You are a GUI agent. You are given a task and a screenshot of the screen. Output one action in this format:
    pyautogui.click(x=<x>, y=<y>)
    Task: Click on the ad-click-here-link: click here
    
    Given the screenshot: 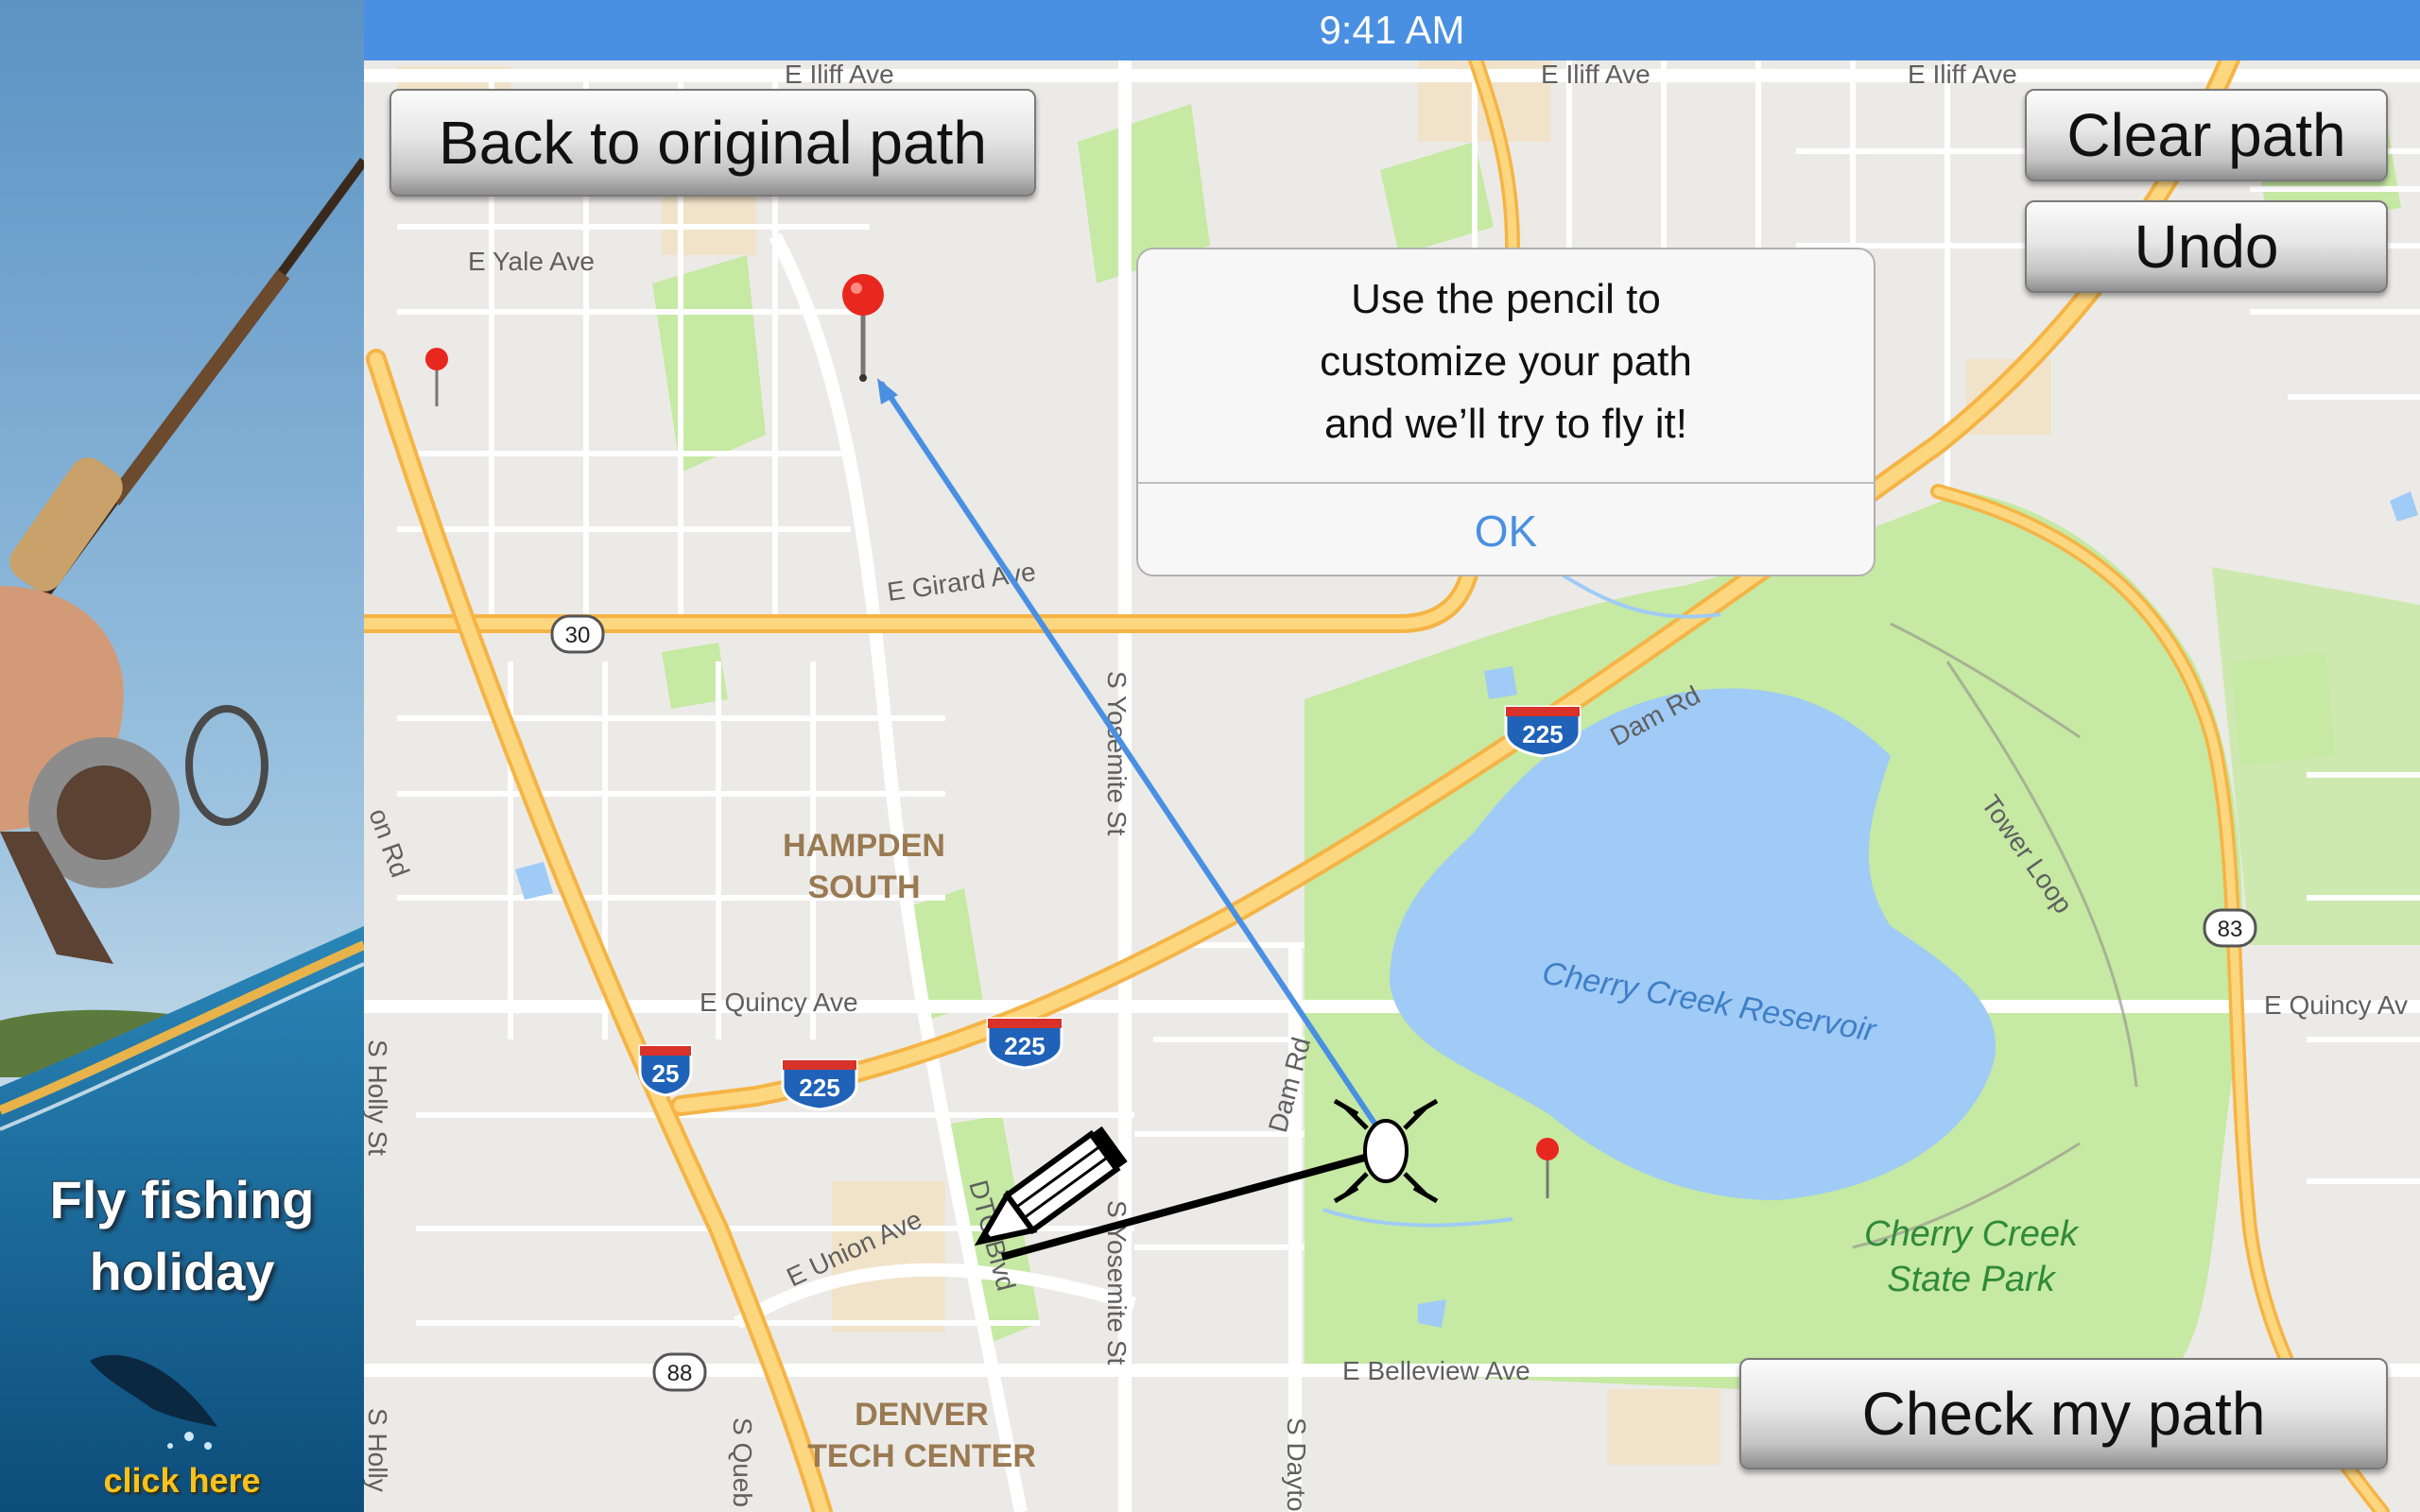 What is the action you would take?
    pyautogui.click(x=182, y=1481)
    